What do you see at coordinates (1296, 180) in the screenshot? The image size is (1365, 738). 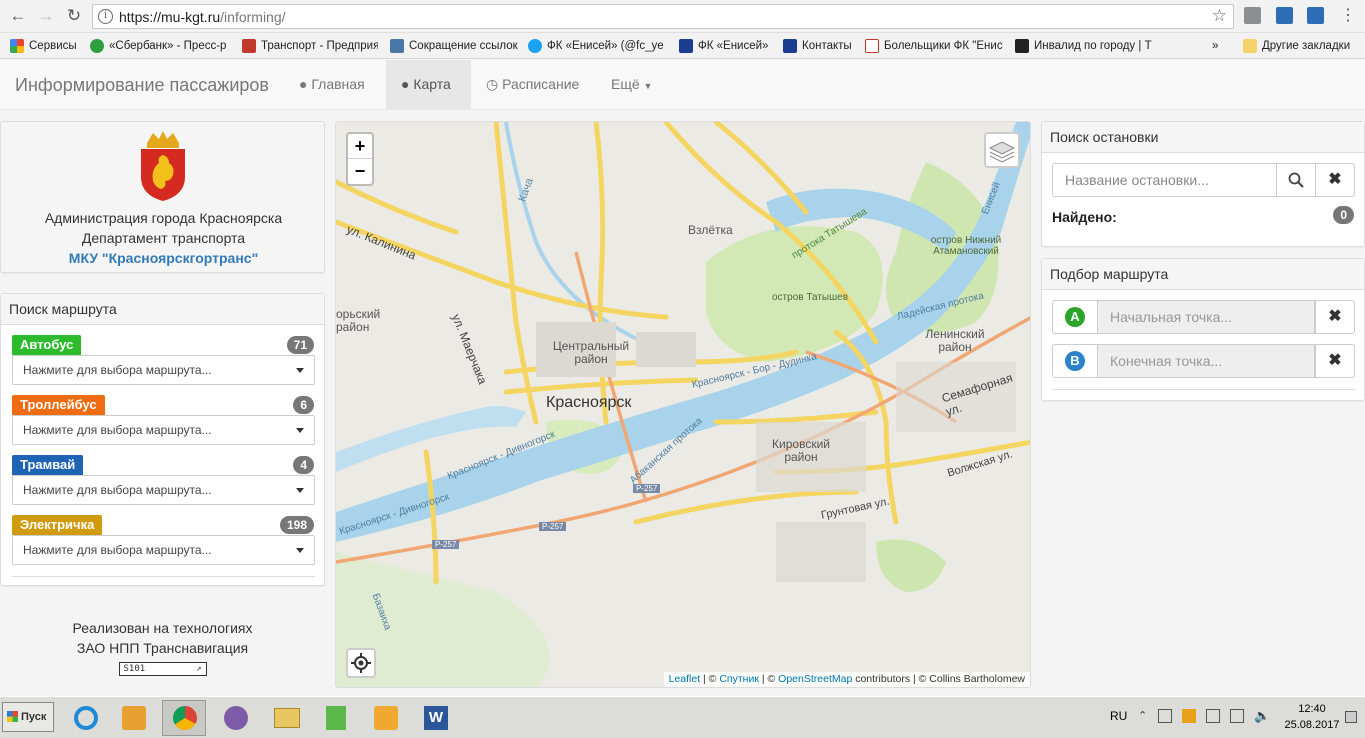 I see `stop-search-button` at bounding box center [1296, 180].